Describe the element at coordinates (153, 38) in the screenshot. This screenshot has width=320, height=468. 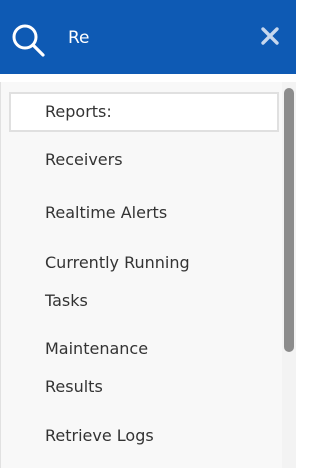
I see `search-input` at that location.